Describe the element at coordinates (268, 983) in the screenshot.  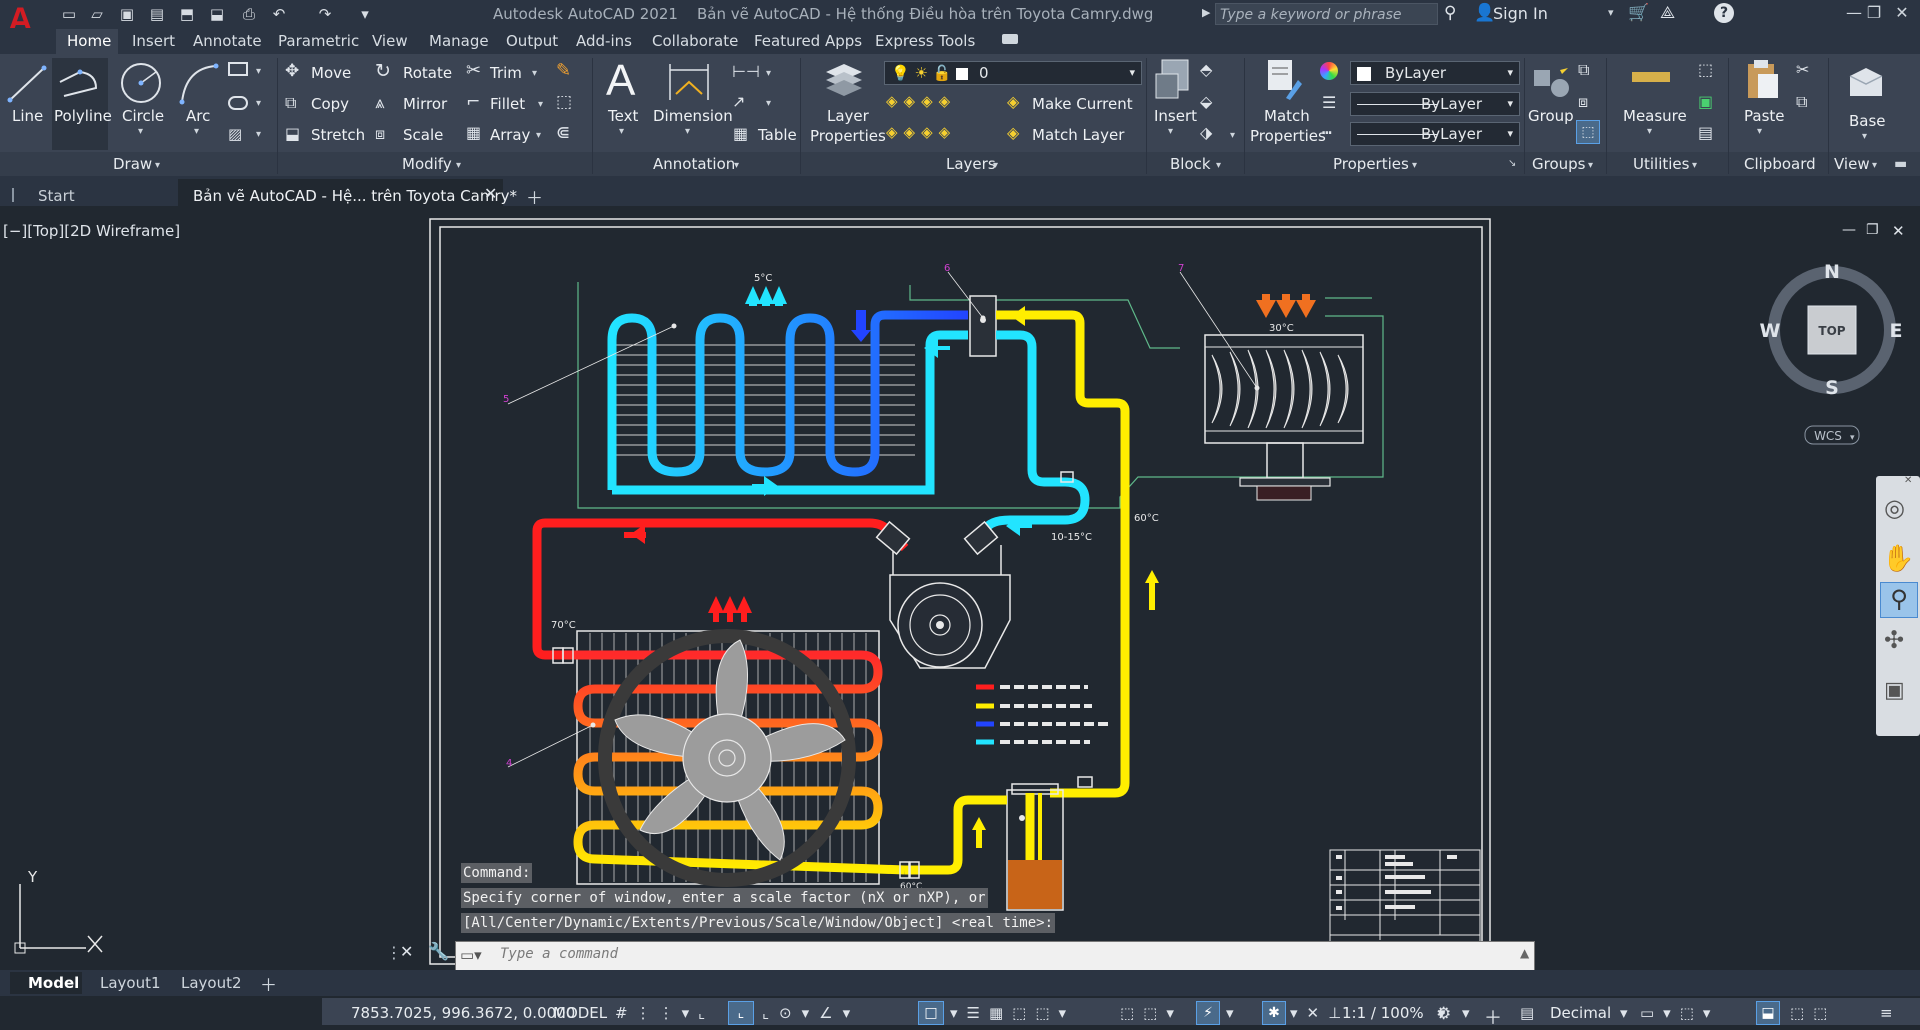
I see `add-layout-icon: ＋` at that location.